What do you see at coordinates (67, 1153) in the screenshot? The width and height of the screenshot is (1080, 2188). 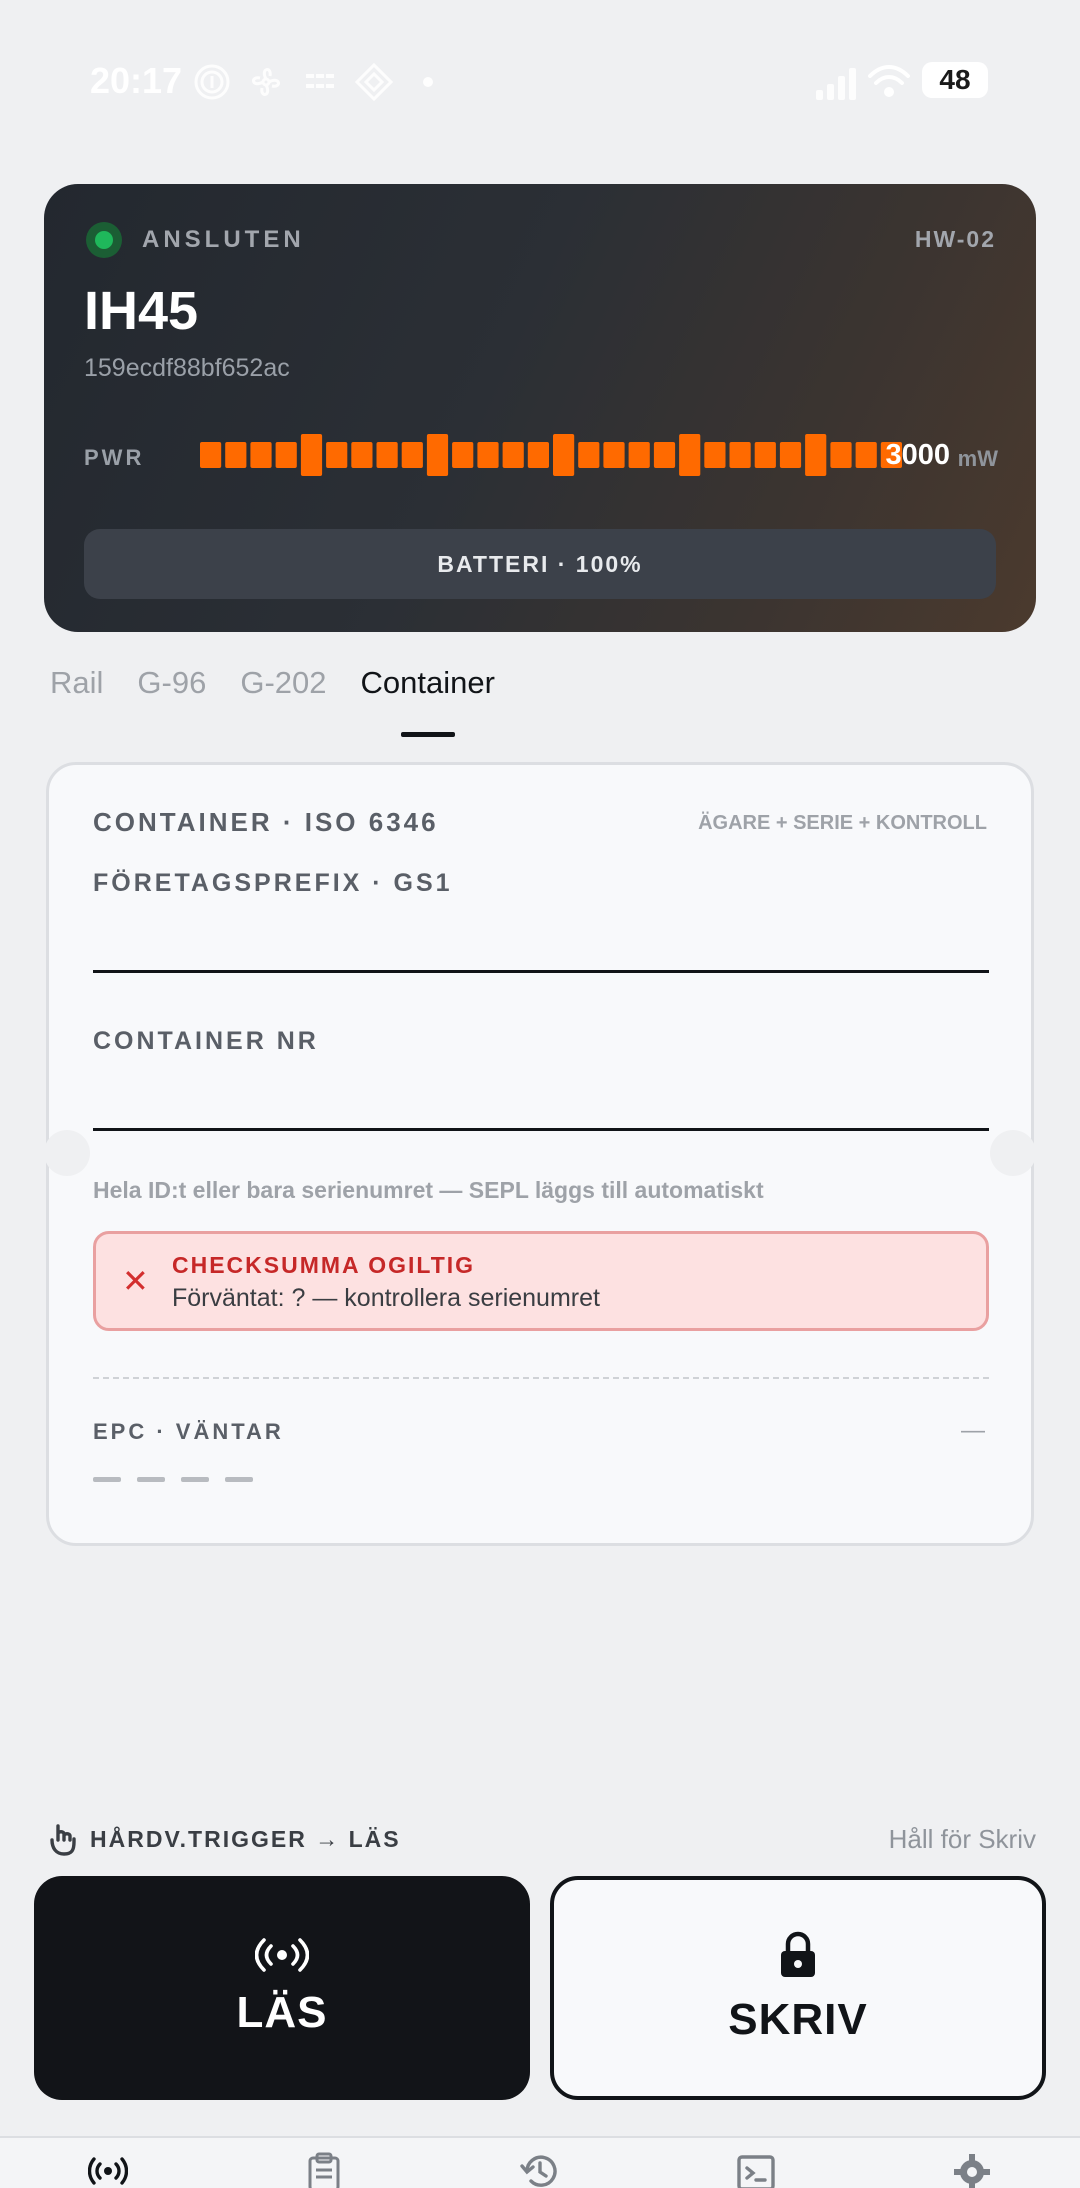 I see `card-notch-left` at bounding box center [67, 1153].